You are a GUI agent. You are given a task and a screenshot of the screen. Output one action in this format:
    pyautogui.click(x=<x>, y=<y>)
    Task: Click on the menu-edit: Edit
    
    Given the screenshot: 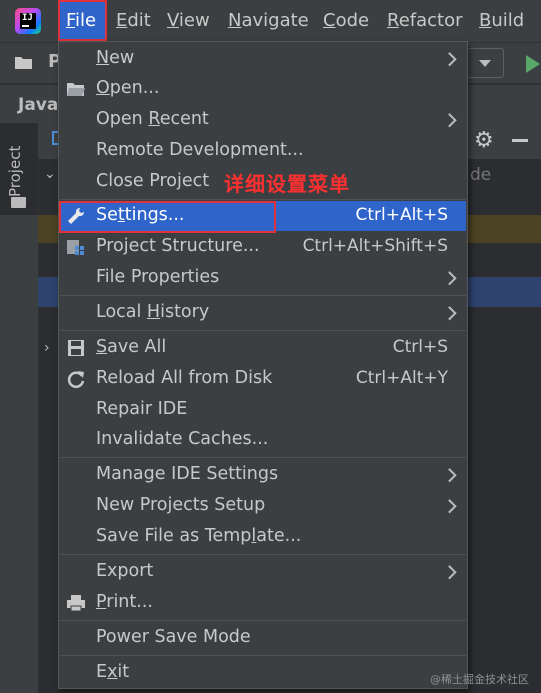 What is the action you would take?
    pyautogui.click(x=133, y=20)
    